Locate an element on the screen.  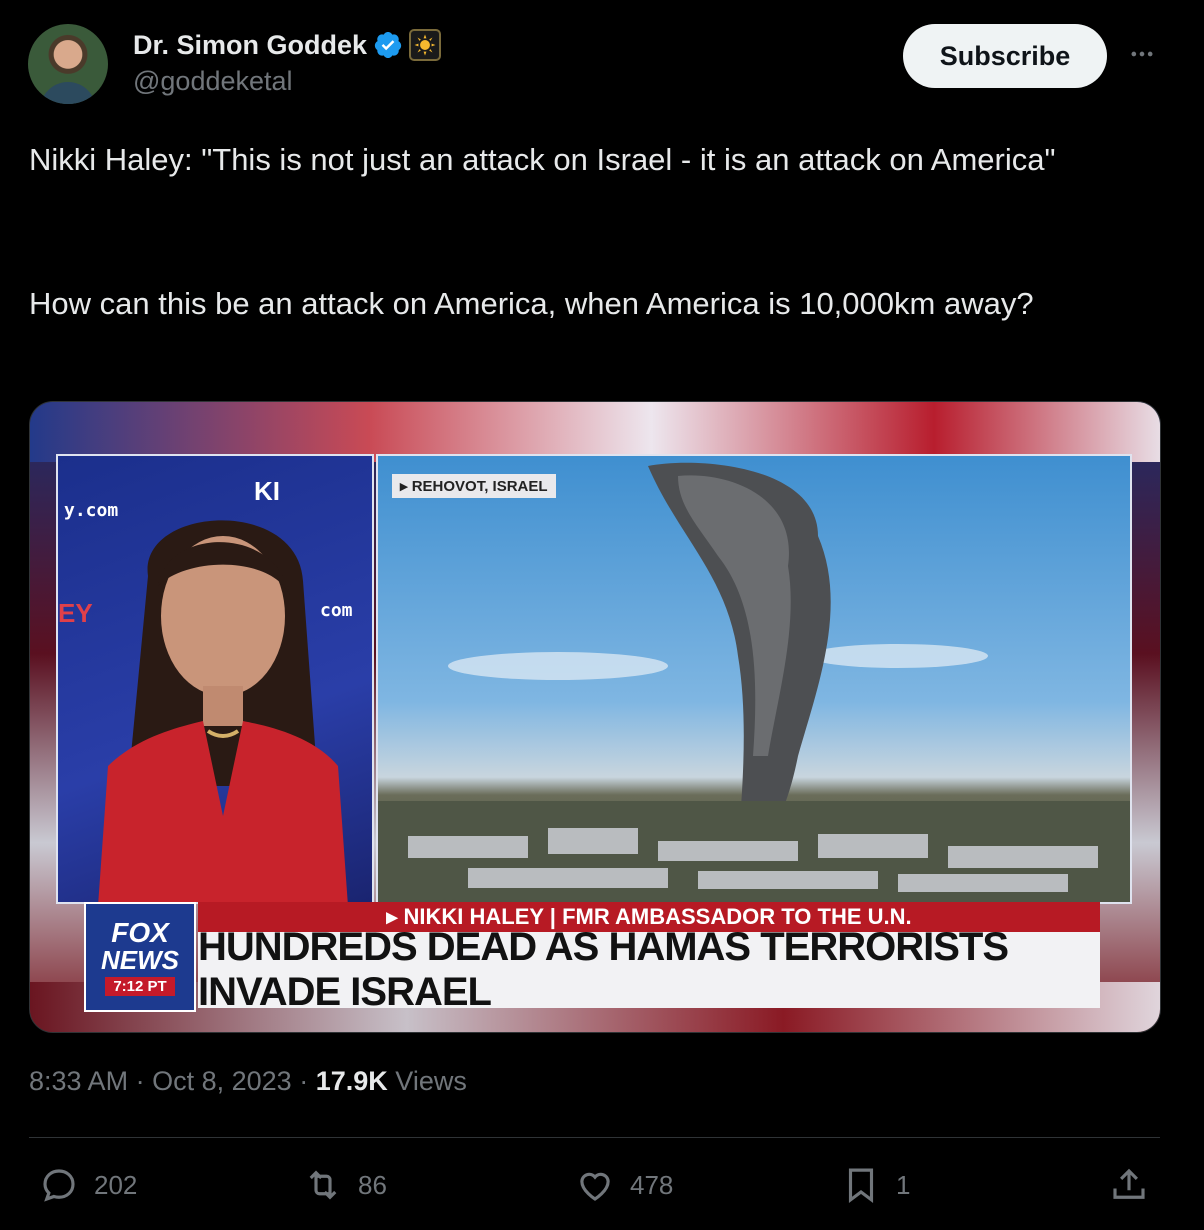
anchor-figure is located at coordinates (223, 711).